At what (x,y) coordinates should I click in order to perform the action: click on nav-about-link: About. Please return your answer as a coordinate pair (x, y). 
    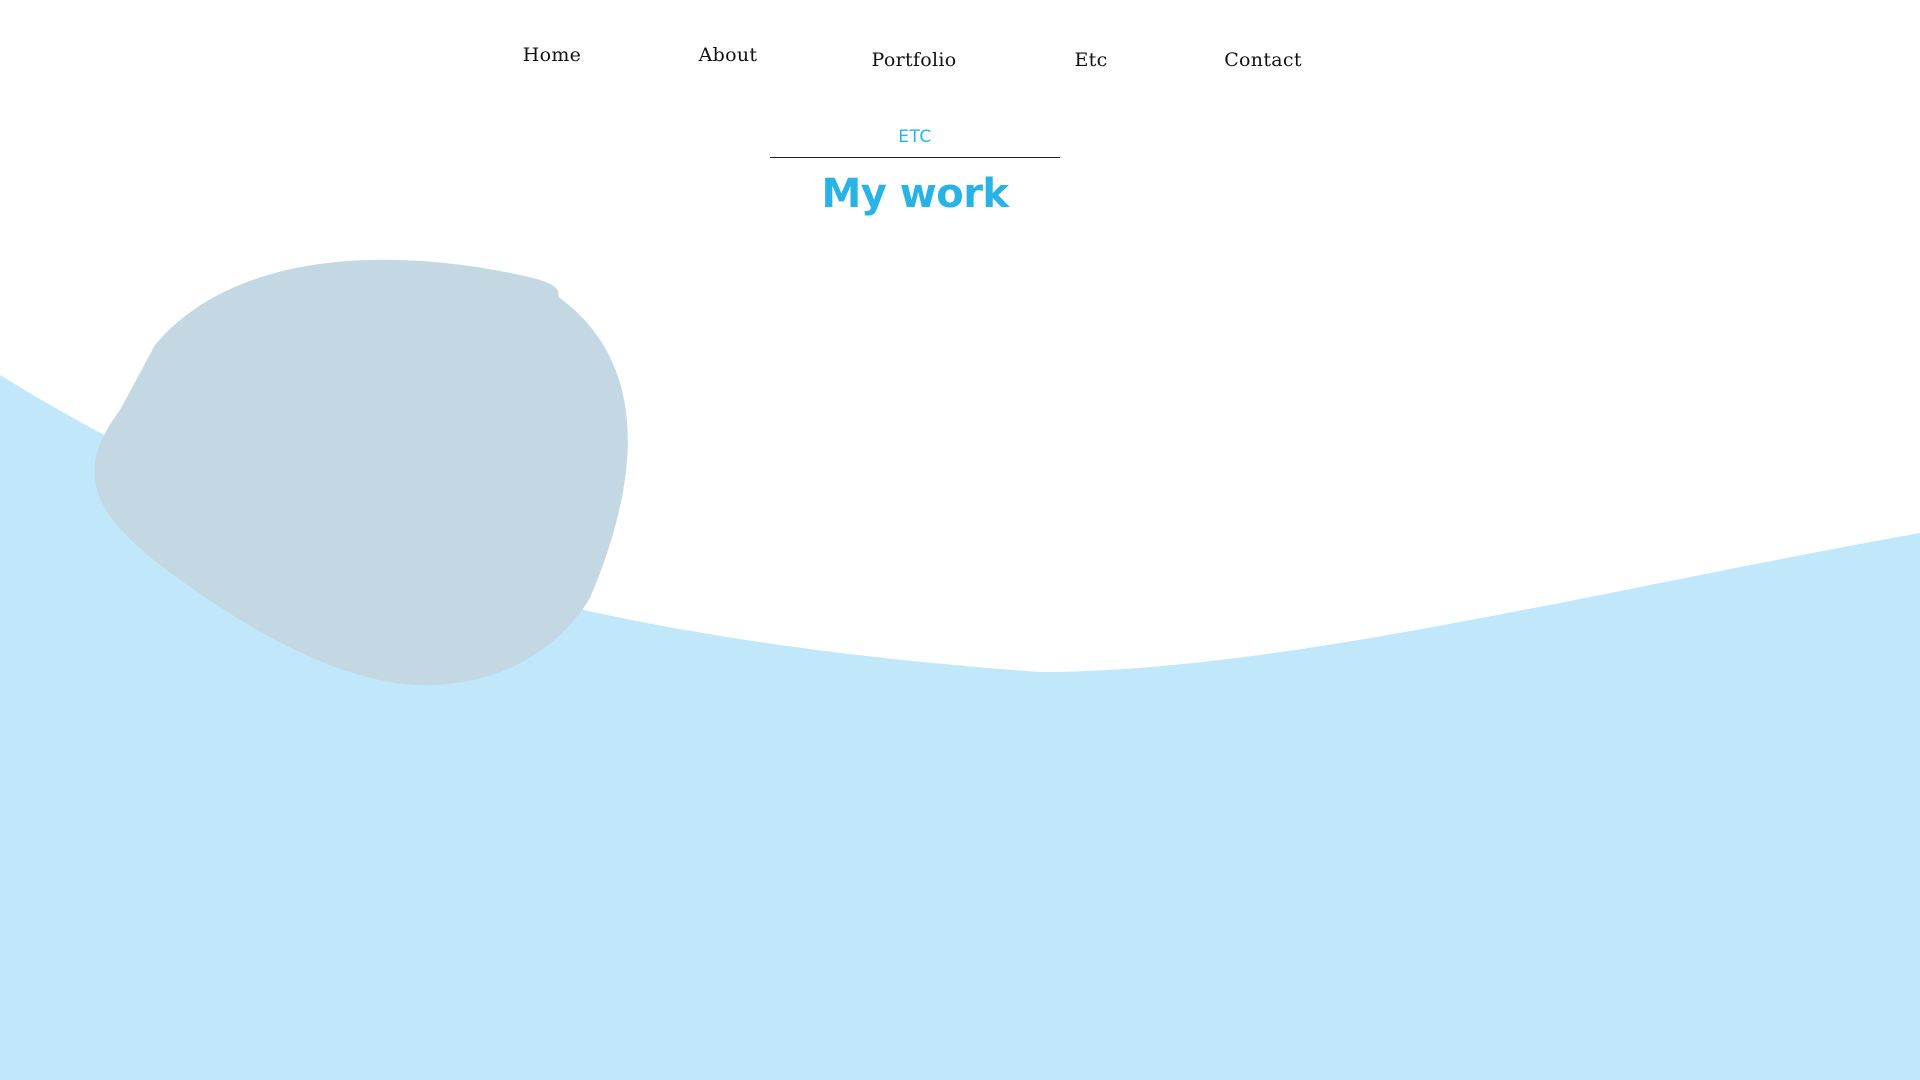
    Looking at the image, I should click on (728, 55).